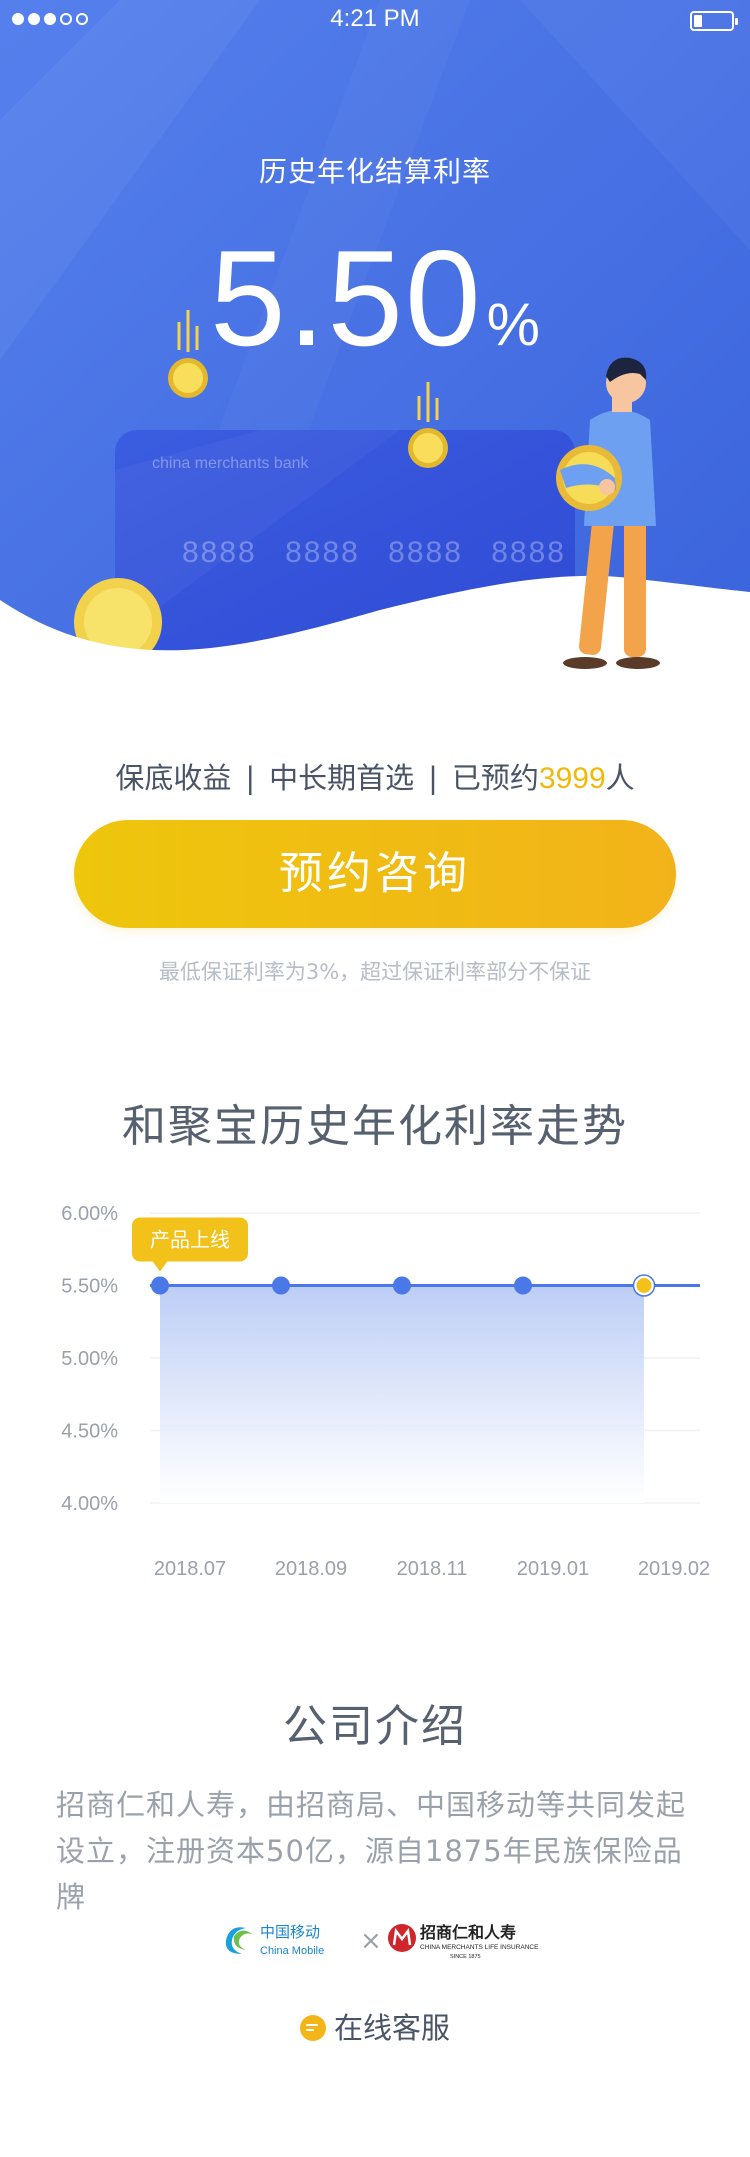 Image resolution: width=750 pixels, height=2157 pixels. What do you see at coordinates (495, 778) in the screenshot?
I see `tagline-reserved-prefix: 已预约` at bounding box center [495, 778].